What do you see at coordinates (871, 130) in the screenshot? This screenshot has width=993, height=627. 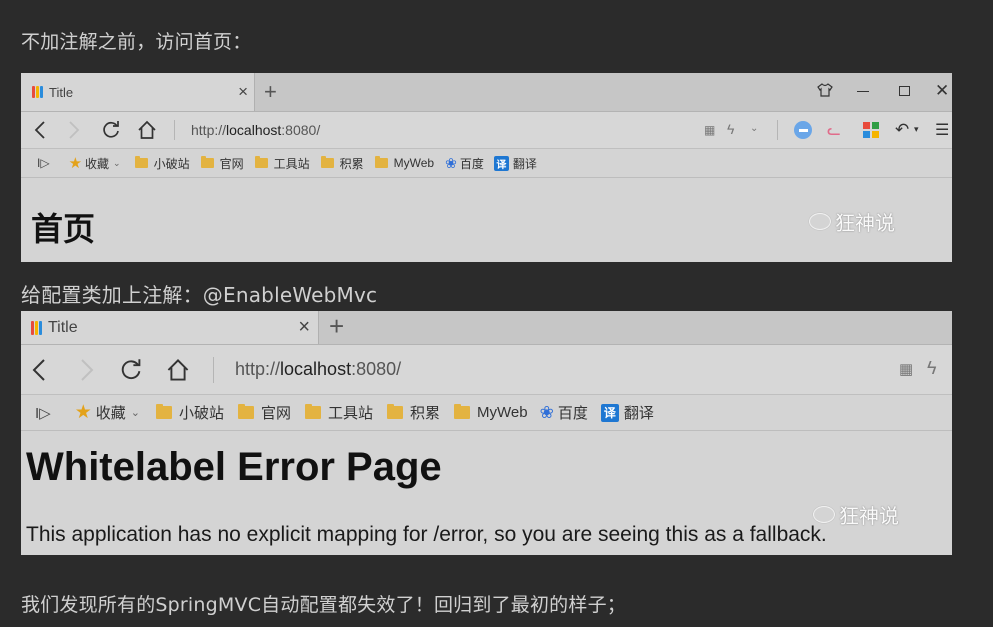 I see `extension-grid-icon` at bounding box center [871, 130].